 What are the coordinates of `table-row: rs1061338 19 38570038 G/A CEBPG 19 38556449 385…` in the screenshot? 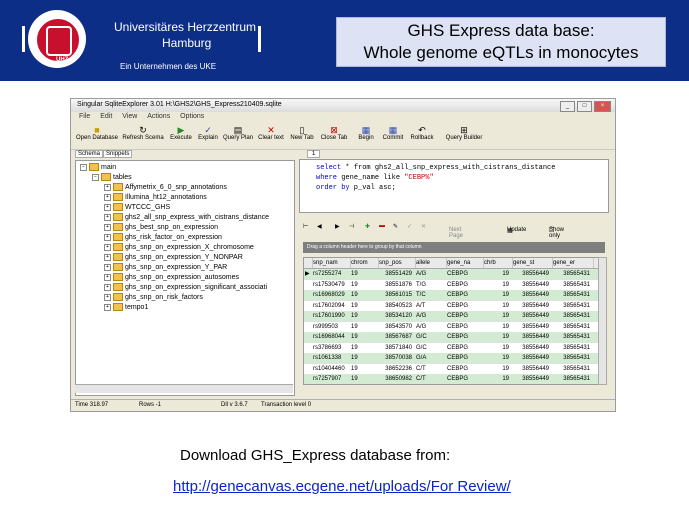 It's located at (451, 358).